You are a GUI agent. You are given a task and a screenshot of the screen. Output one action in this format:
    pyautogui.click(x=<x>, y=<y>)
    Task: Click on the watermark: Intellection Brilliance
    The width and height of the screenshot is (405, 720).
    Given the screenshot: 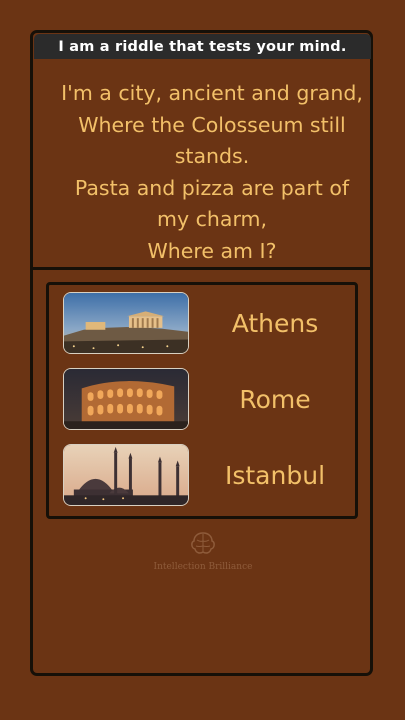 What is the action you would take?
    pyautogui.click(x=203, y=555)
    